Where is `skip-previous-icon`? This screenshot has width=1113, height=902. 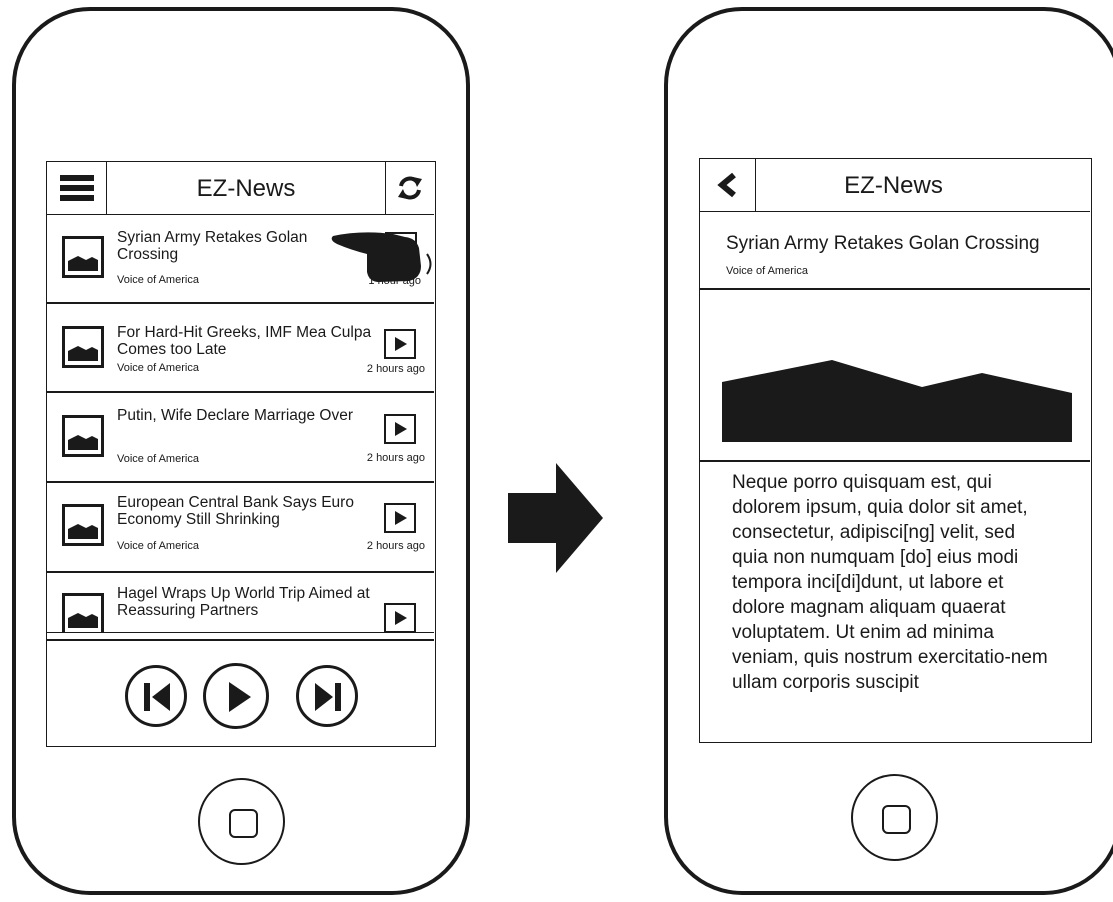 skip-previous-icon is located at coordinates (157, 697).